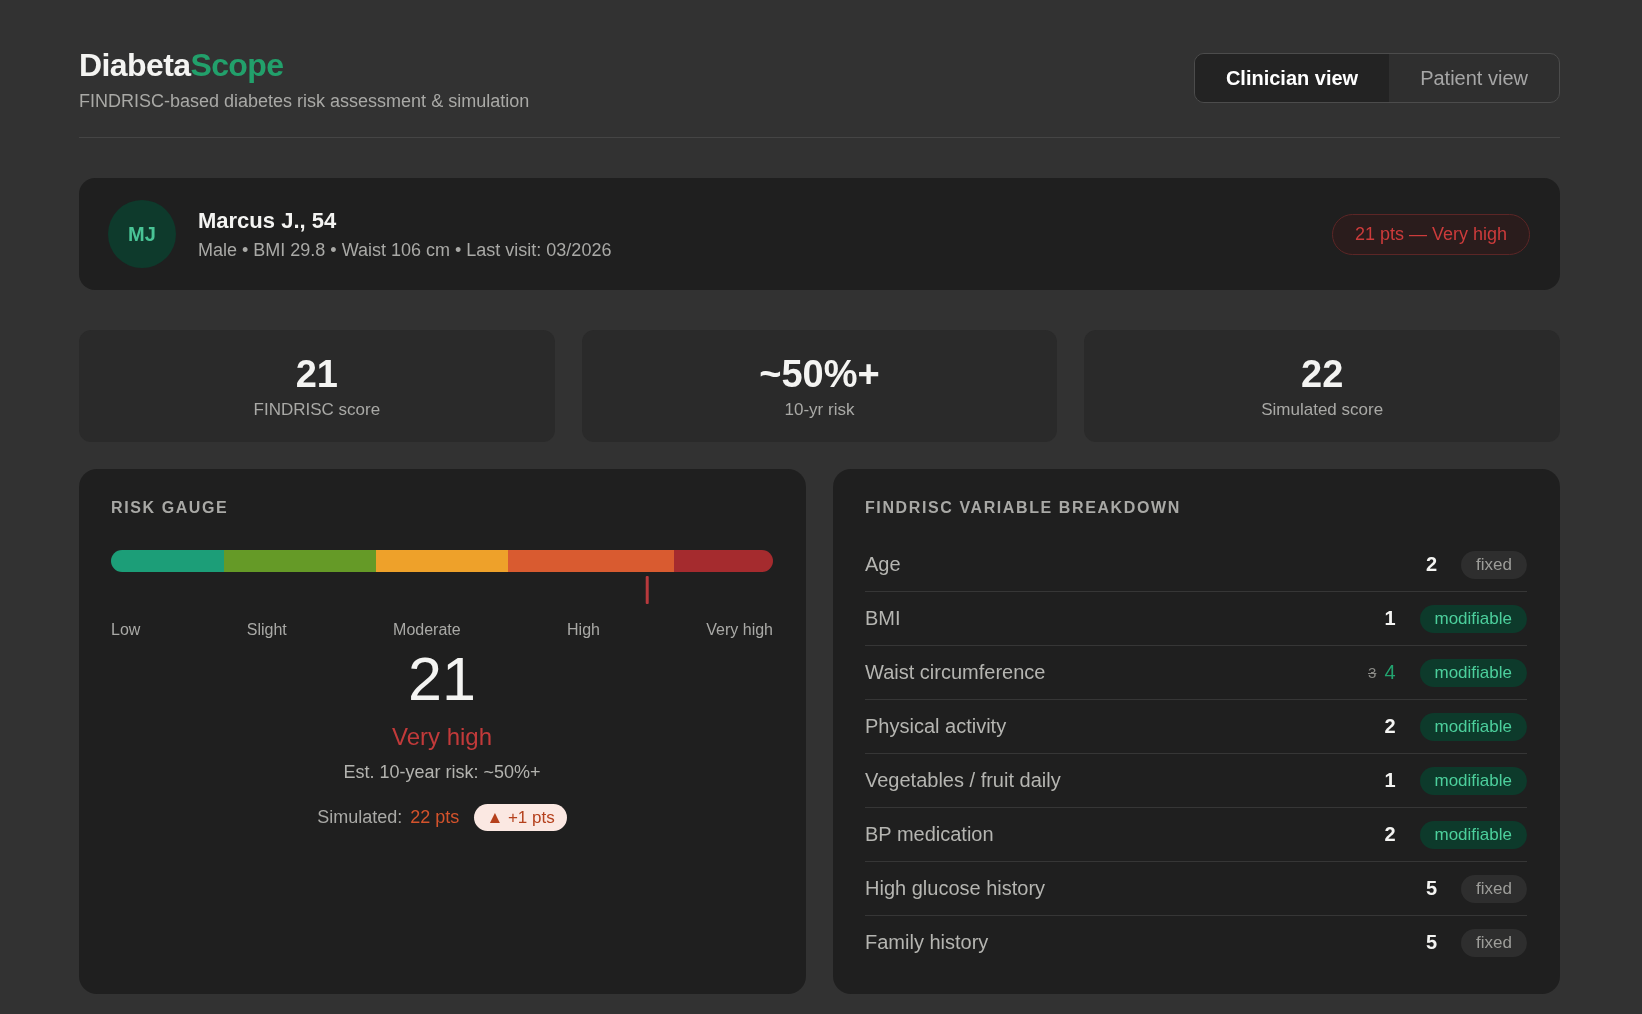 The width and height of the screenshot is (1642, 1014). Describe the element at coordinates (819, 409) in the screenshot. I see `stat-label: 10-yr risk` at that location.